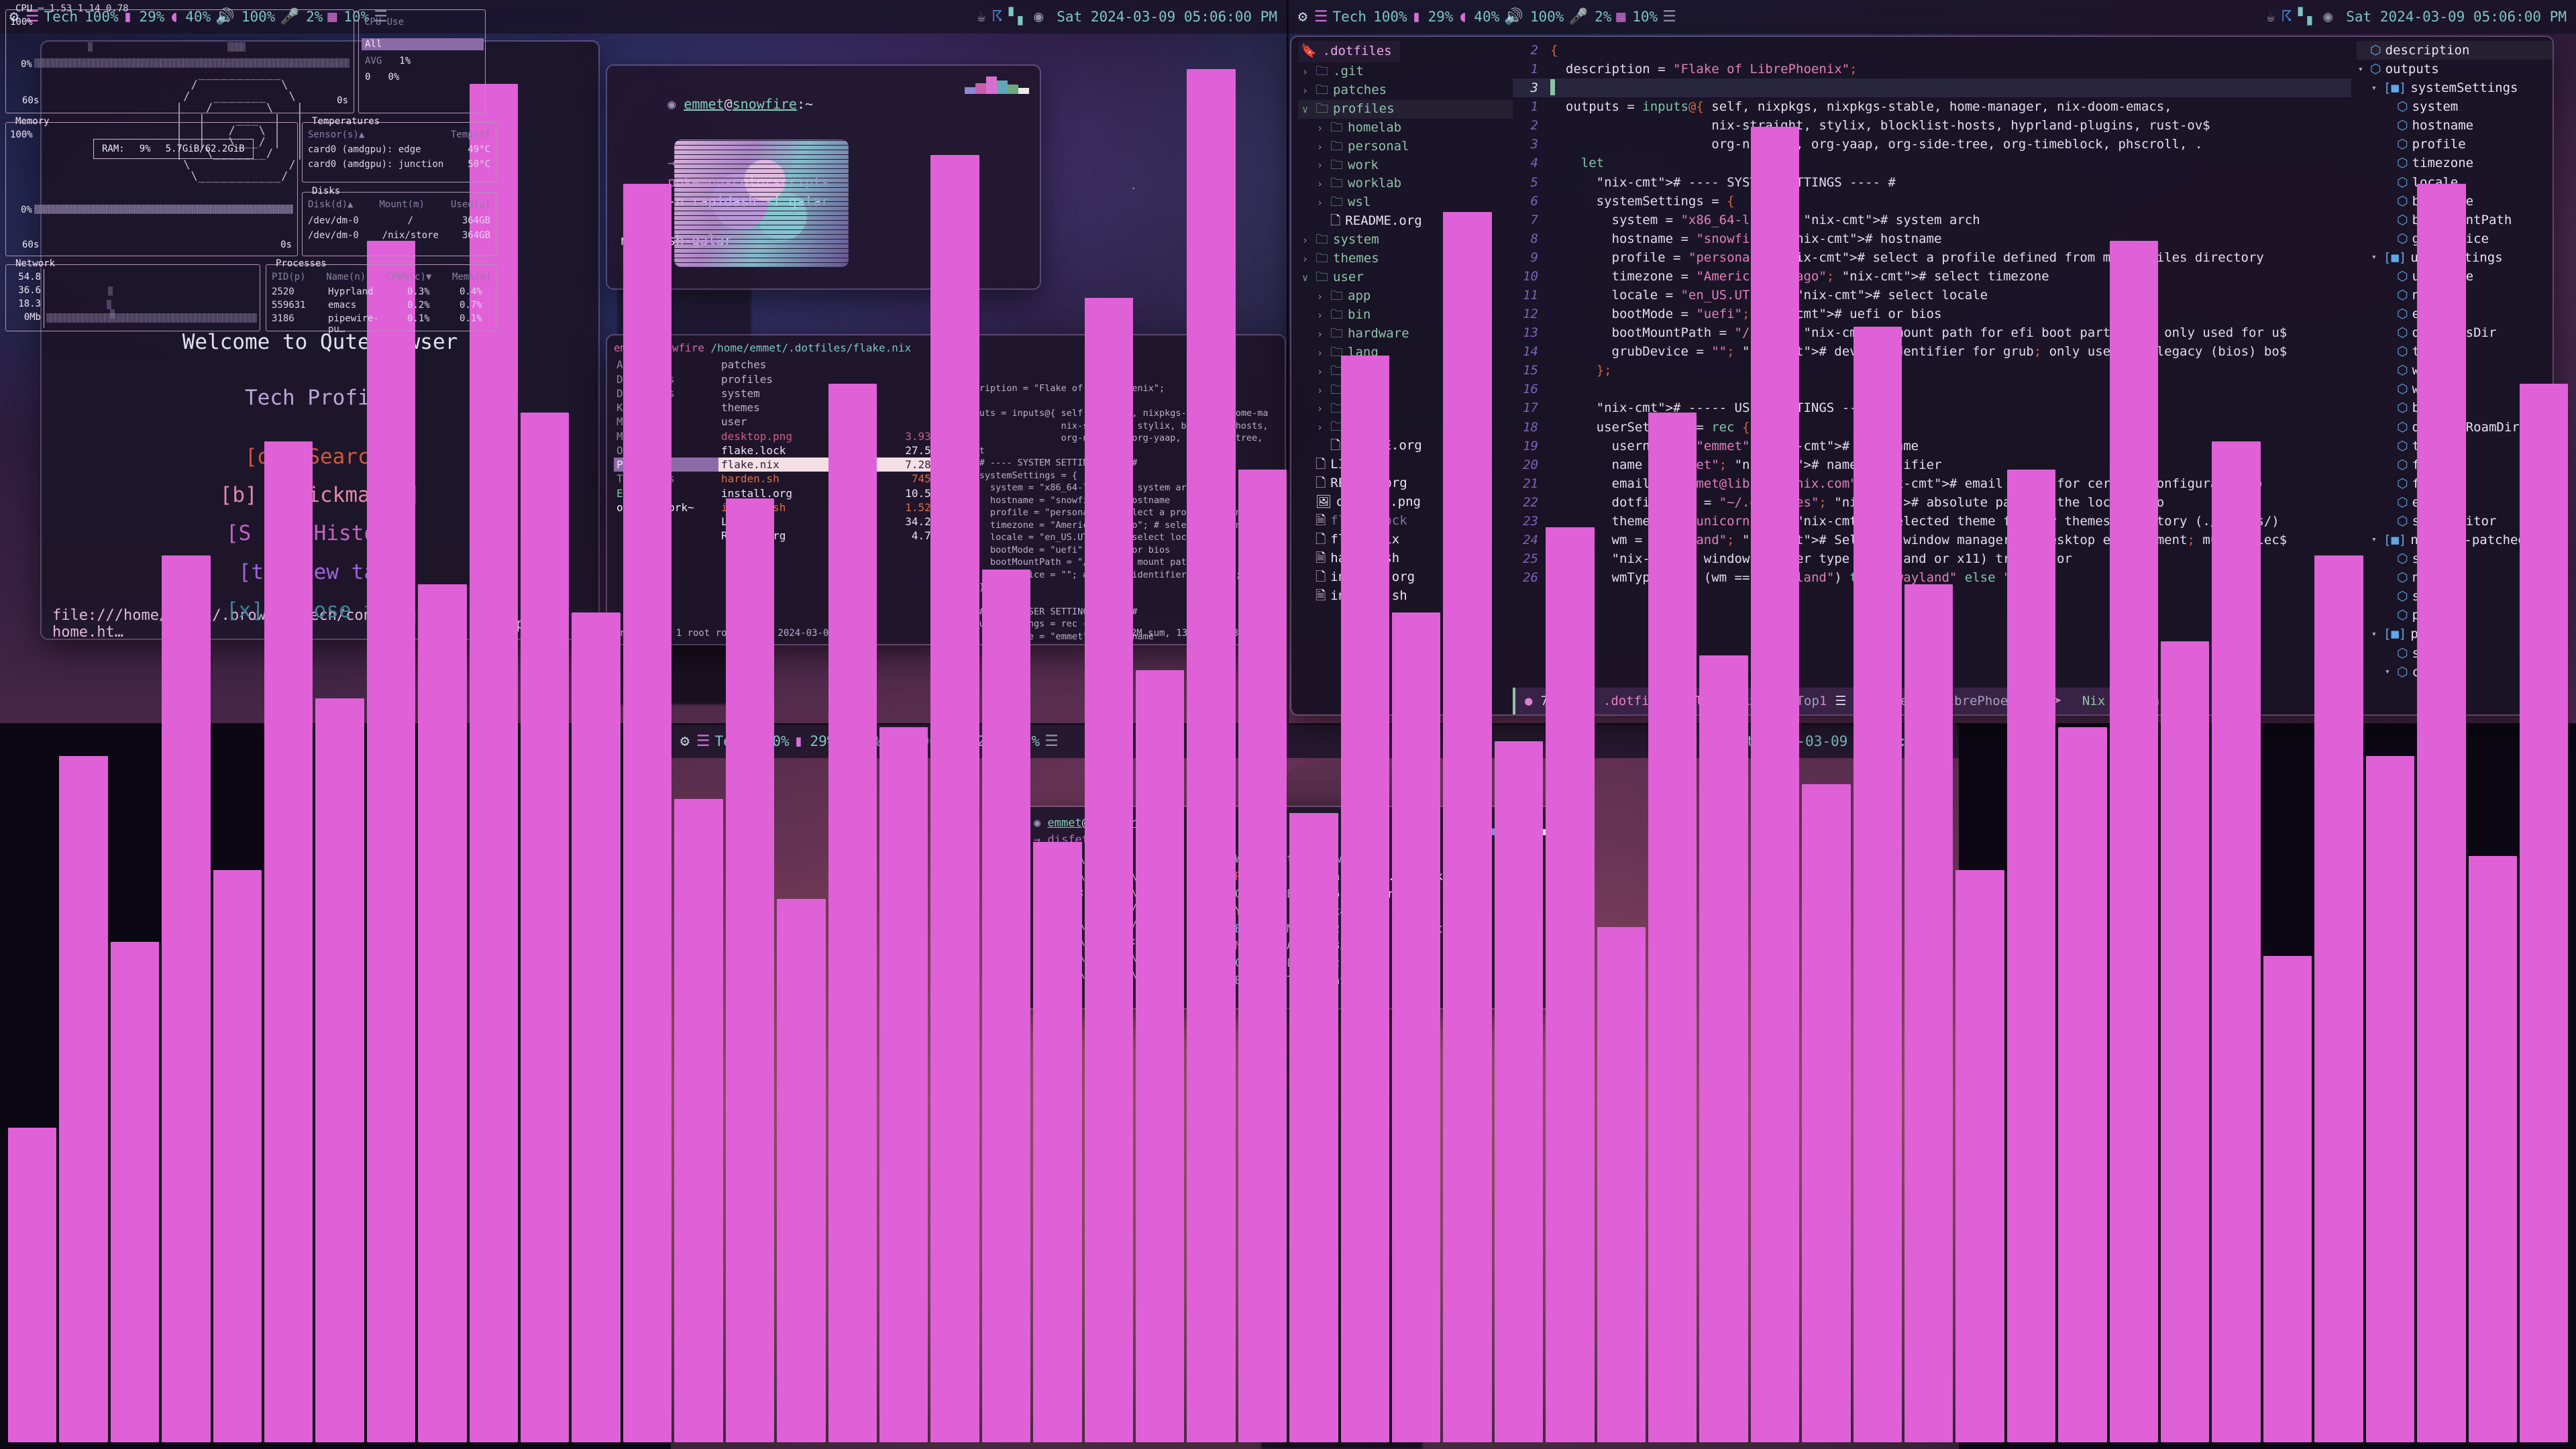 The height and width of the screenshot is (1449, 2576). I want to click on cpu-graph-spike-b: ▒▒▒▒, so click(236, 47).